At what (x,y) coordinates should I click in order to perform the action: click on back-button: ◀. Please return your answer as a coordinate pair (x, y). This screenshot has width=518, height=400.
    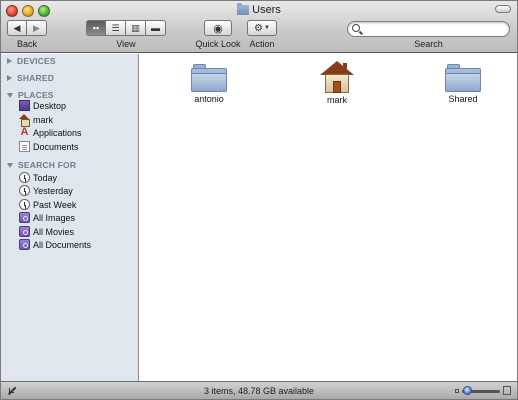
    Looking at the image, I should click on (17, 28).